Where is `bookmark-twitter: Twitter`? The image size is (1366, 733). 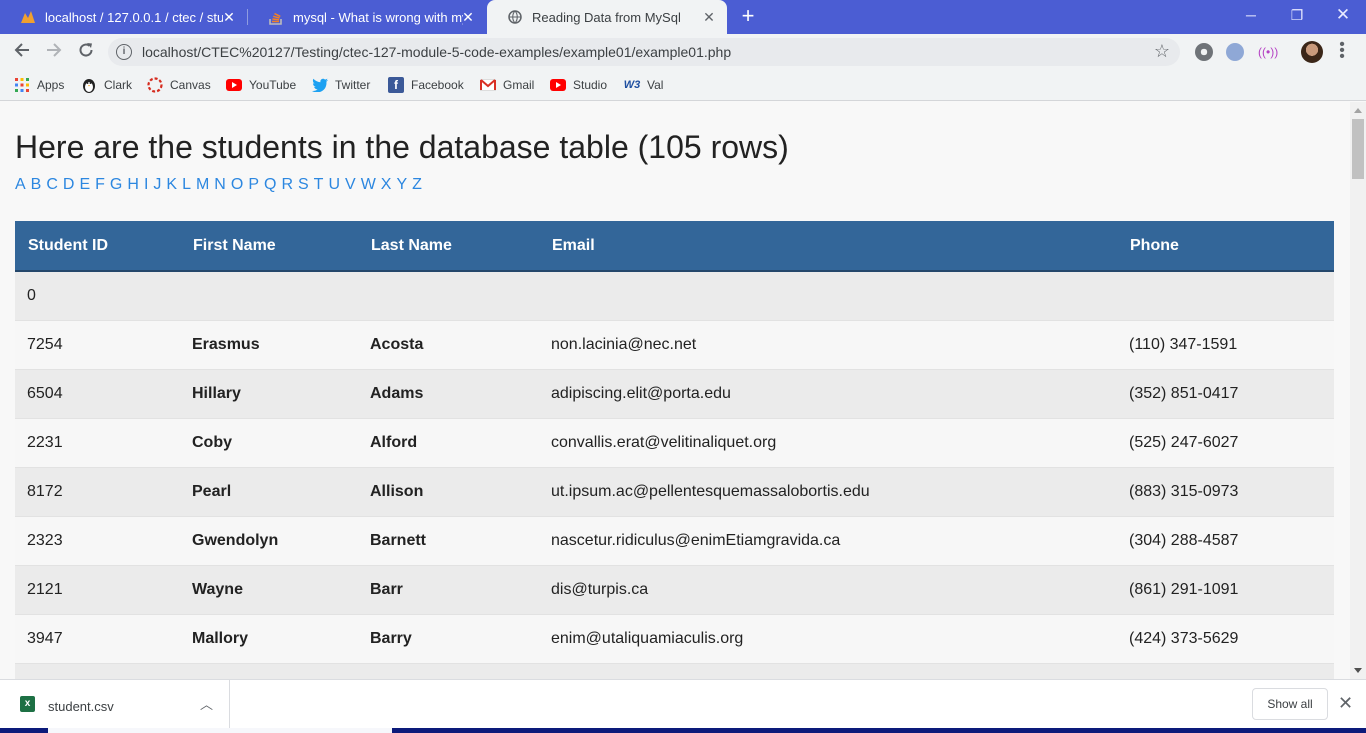 bookmark-twitter: Twitter is located at coordinates (341, 85).